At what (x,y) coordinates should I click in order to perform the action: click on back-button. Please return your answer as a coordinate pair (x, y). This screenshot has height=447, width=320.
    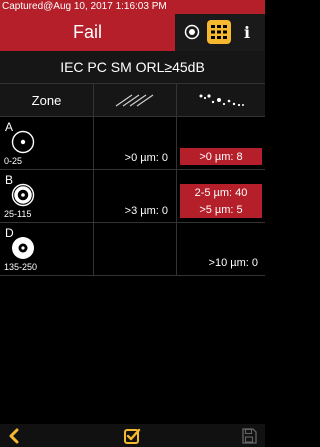
    Looking at the image, I should click on (14, 436).